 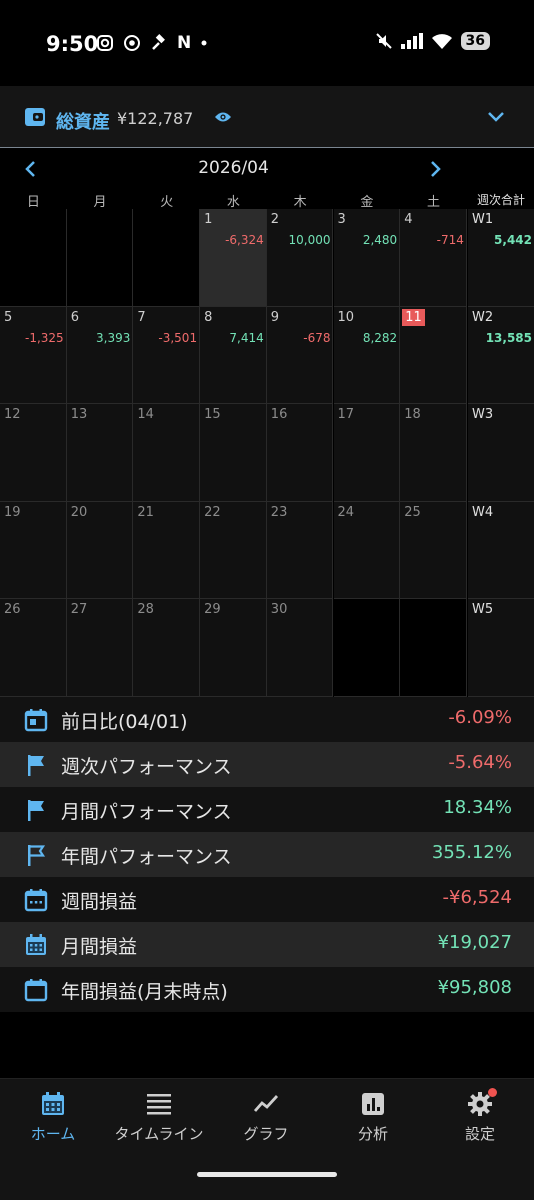 What do you see at coordinates (279, 609) in the screenshot?
I see `day-number: 30` at bounding box center [279, 609].